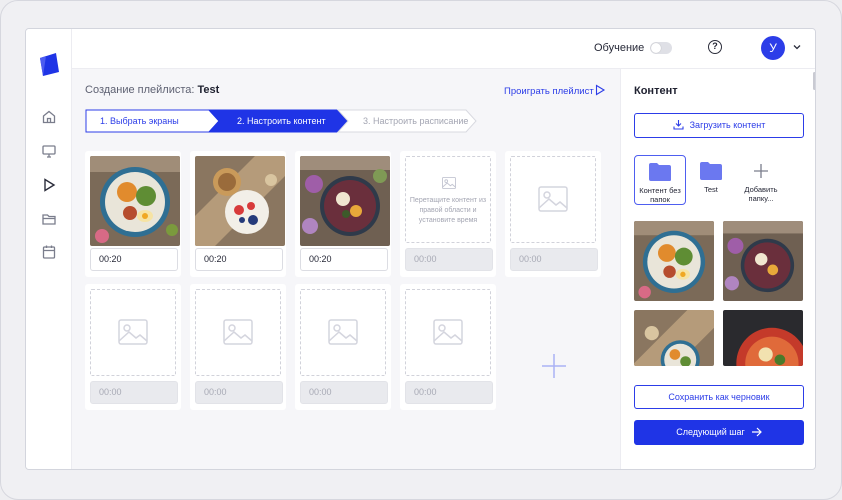 Image resolution: width=842 pixels, height=500 pixels. I want to click on panel-title: Контент, so click(656, 91).